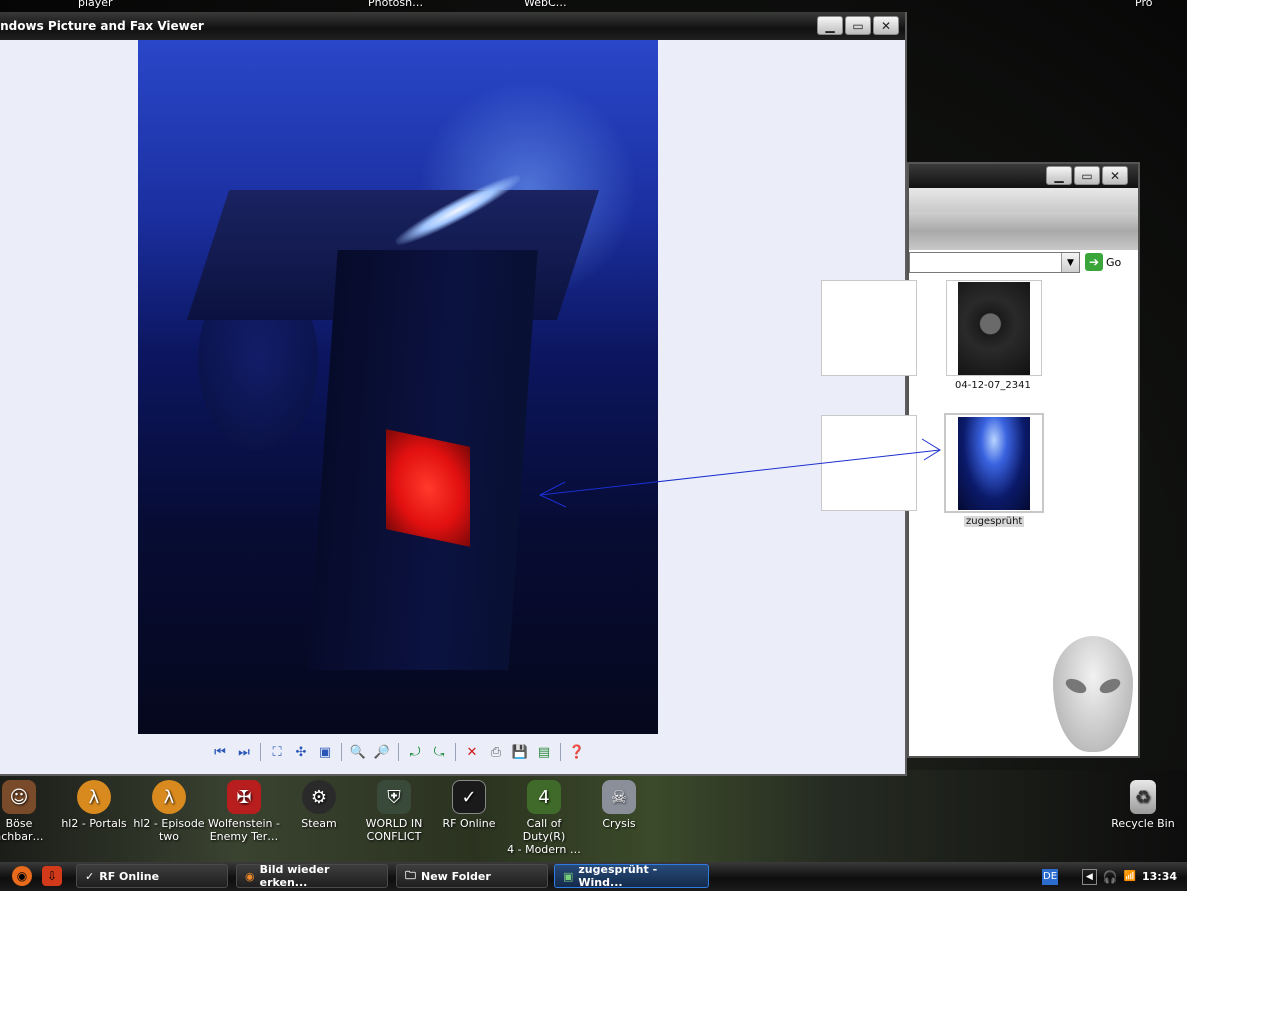 Image resolution: width=1280 pixels, height=1024 pixels. What do you see at coordinates (544, 797) in the screenshot?
I see `call-of-duty-icon: 4` at bounding box center [544, 797].